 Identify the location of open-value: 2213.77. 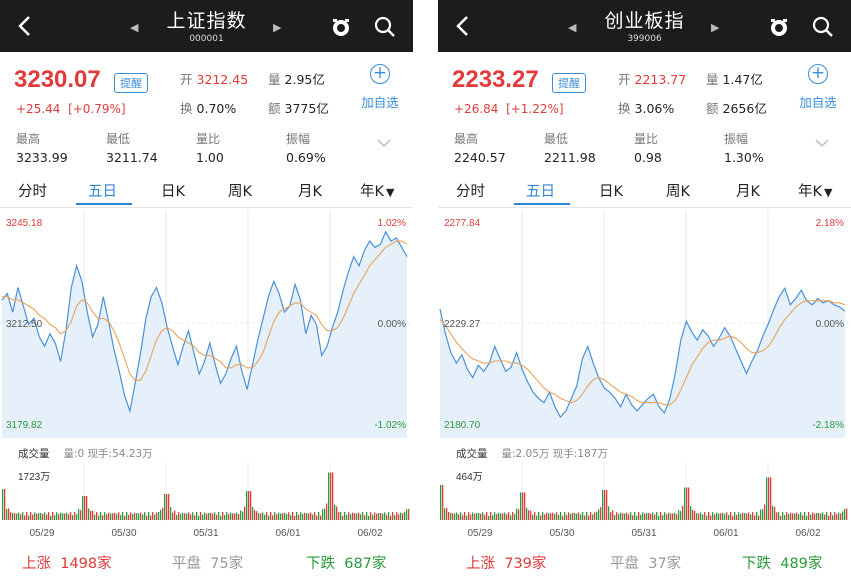
(660, 79).